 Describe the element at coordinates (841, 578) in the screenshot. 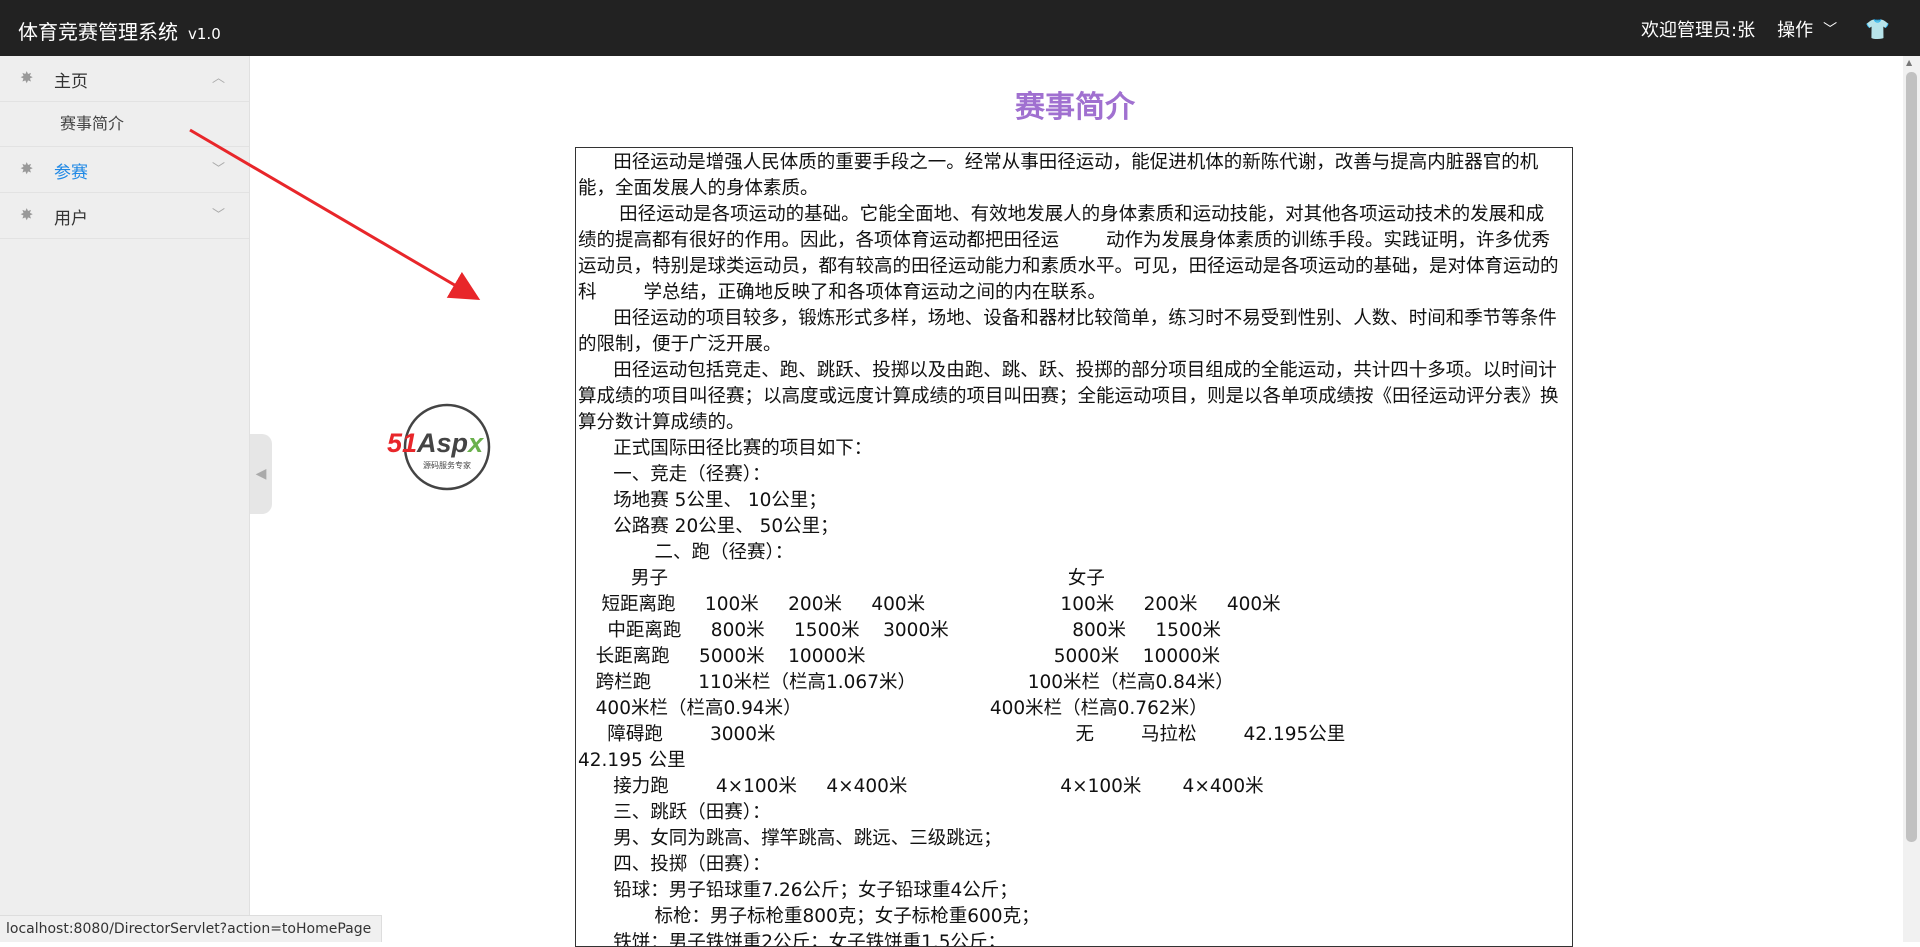

I see `article-paragraph: 男子 女子` at that location.